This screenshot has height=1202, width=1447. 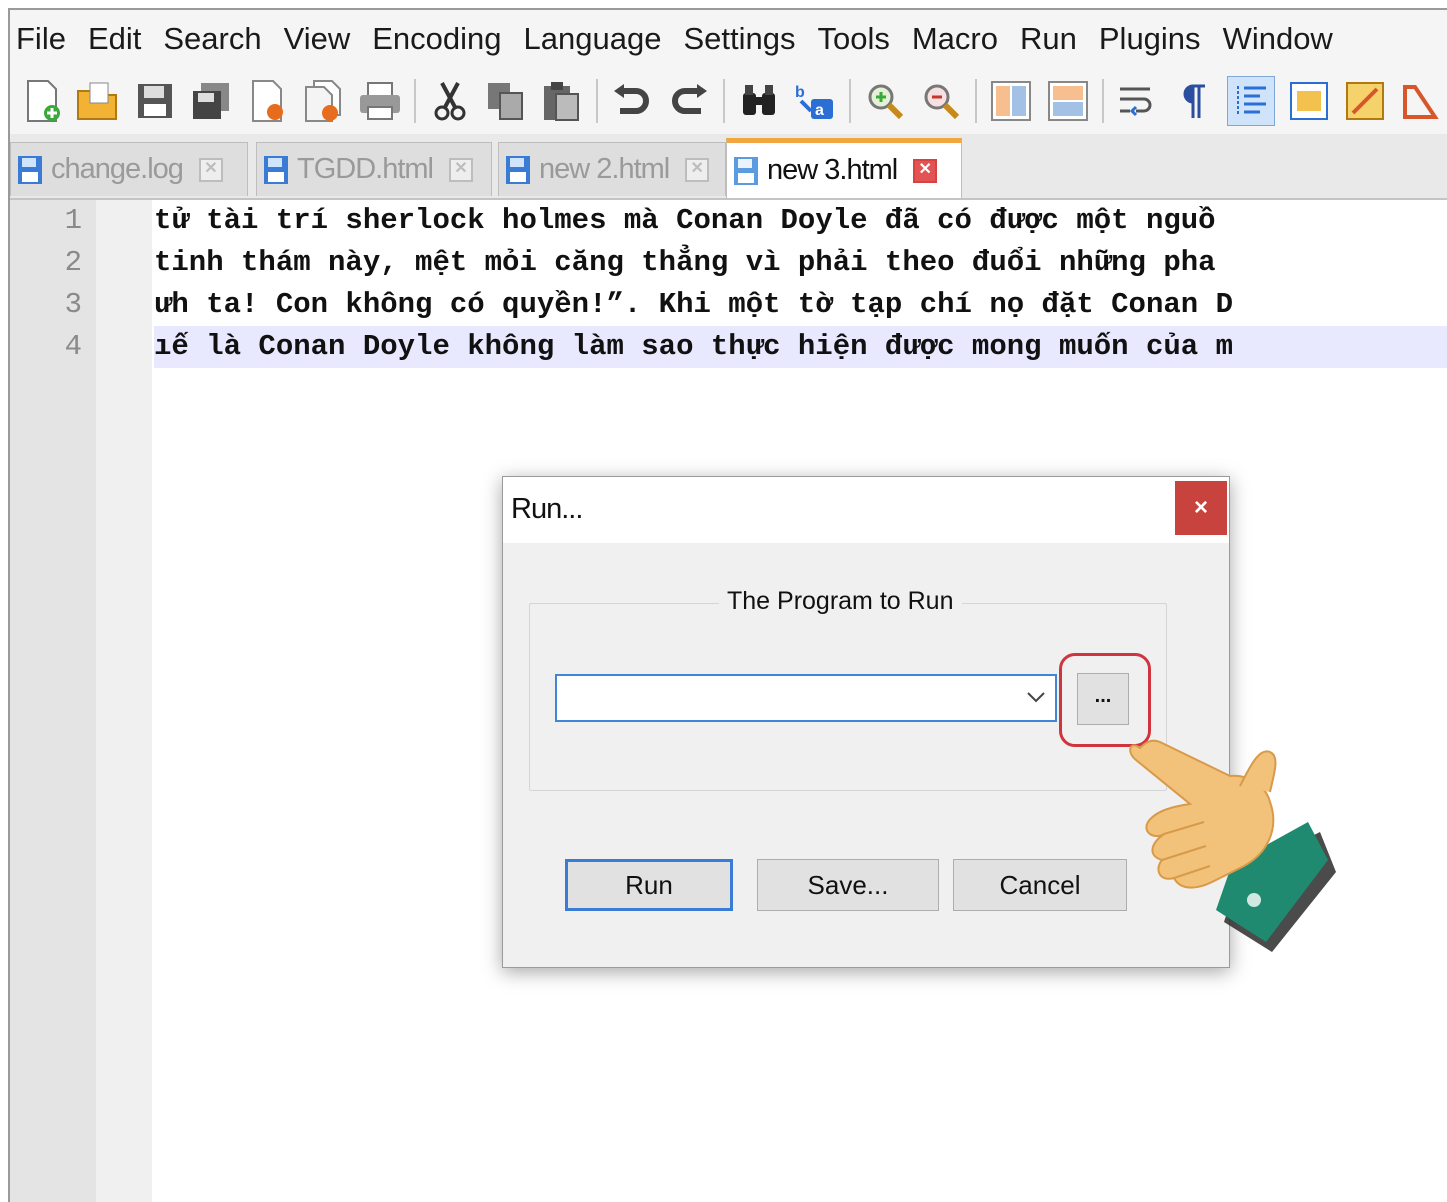 I want to click on new-file-icon, so click(x=42, y=101).